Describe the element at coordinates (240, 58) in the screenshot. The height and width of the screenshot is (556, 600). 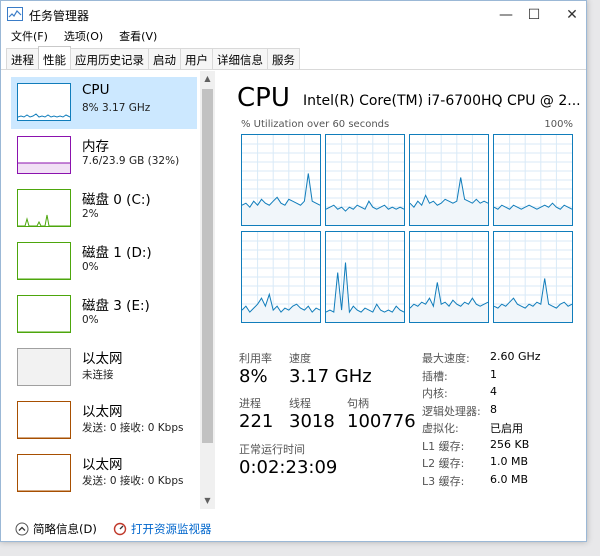
I see `tab-5: 详细信息` at that location.